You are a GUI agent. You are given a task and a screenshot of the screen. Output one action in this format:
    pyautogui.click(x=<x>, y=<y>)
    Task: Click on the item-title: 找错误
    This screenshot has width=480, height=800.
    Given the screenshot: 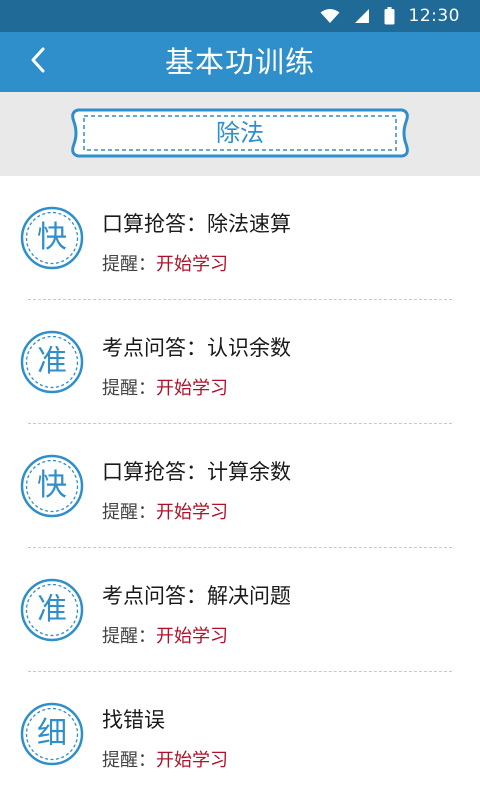 What is the action you would take?
    pyautogui.click(x=133, y=720)
    